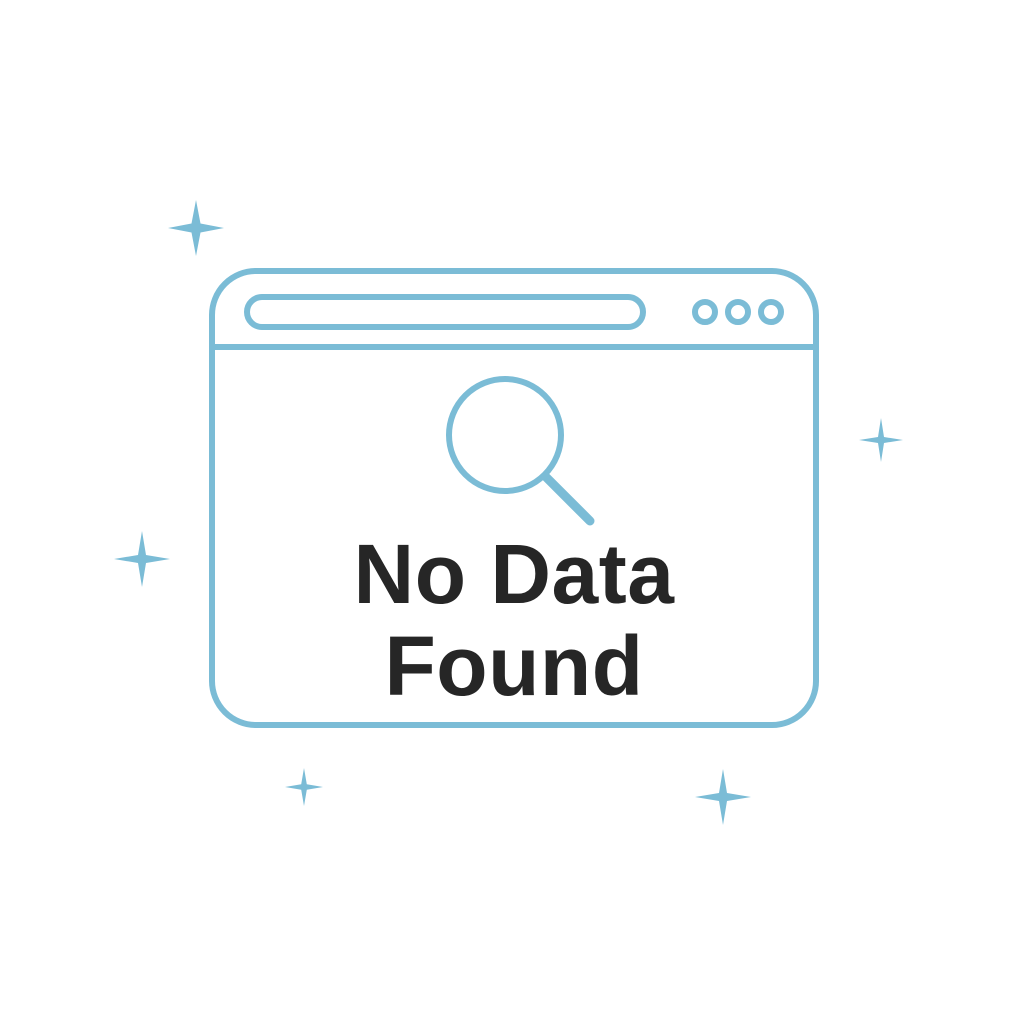 Image resolution: width=1024 pixels, height=1024 pixels. Describe the element at coordinates (738, 312) in the screenshot. I see `window-dots-icon` at that location.